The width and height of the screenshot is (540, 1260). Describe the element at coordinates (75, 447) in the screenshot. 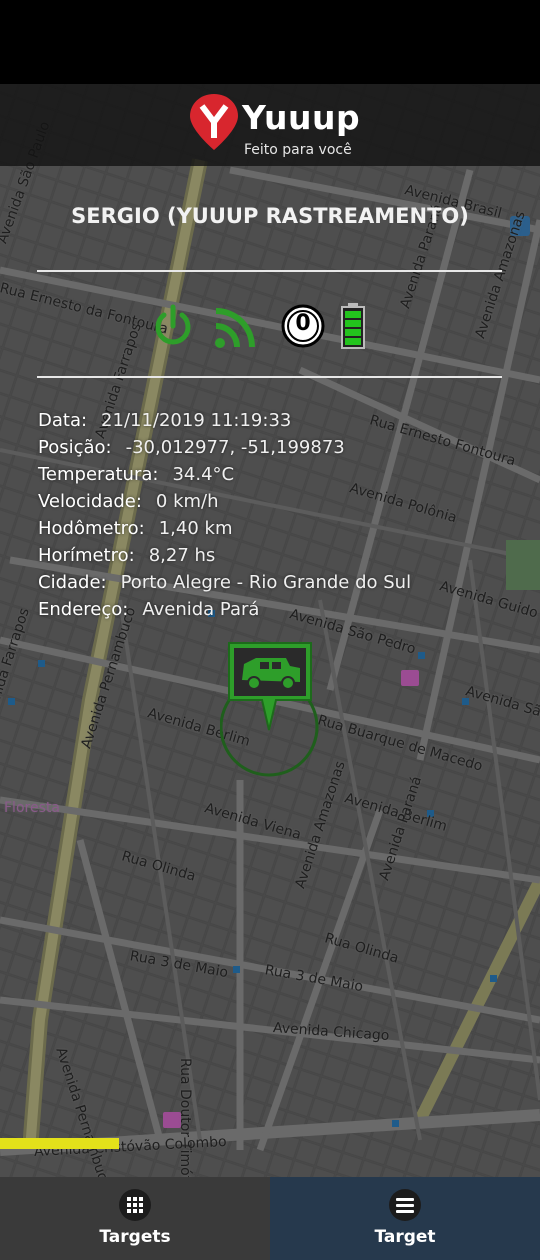

I see `detail-label: Posição:` at that location.